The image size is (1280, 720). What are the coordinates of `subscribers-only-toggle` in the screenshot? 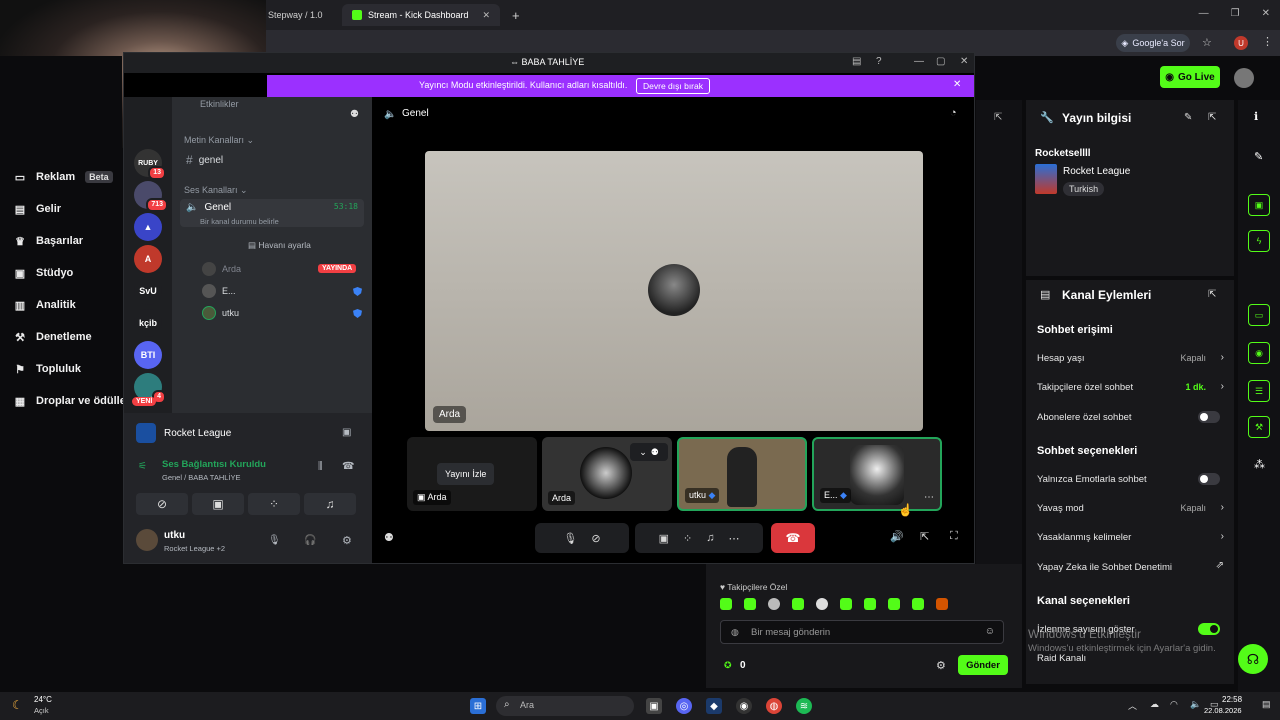 It's located at (1209, 417).